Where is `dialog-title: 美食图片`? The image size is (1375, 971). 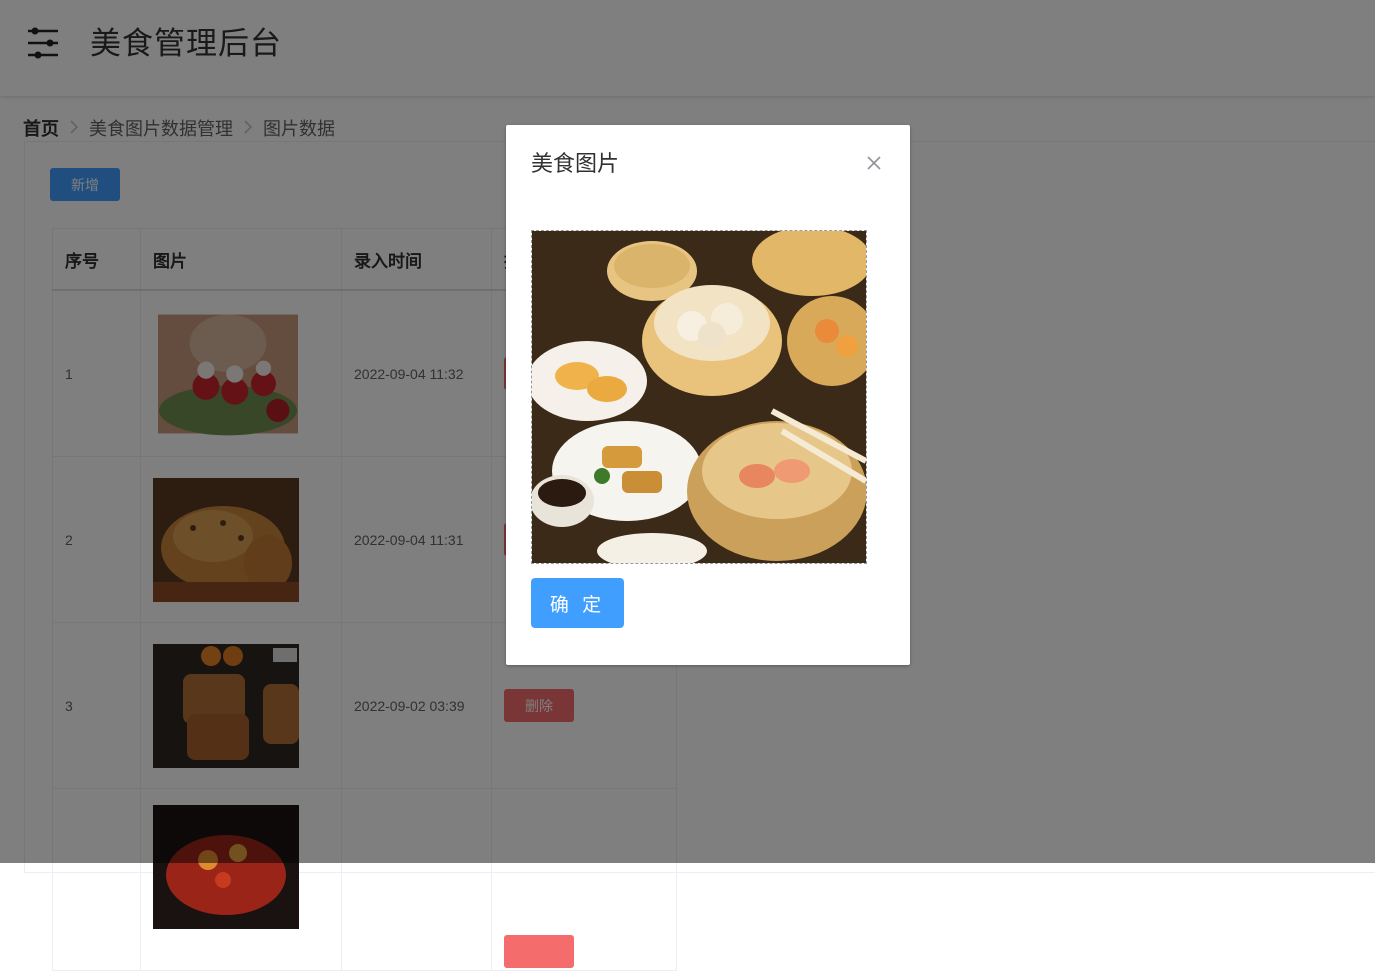 dialog-title: 美食图片 is located at coordinates (575, 163).